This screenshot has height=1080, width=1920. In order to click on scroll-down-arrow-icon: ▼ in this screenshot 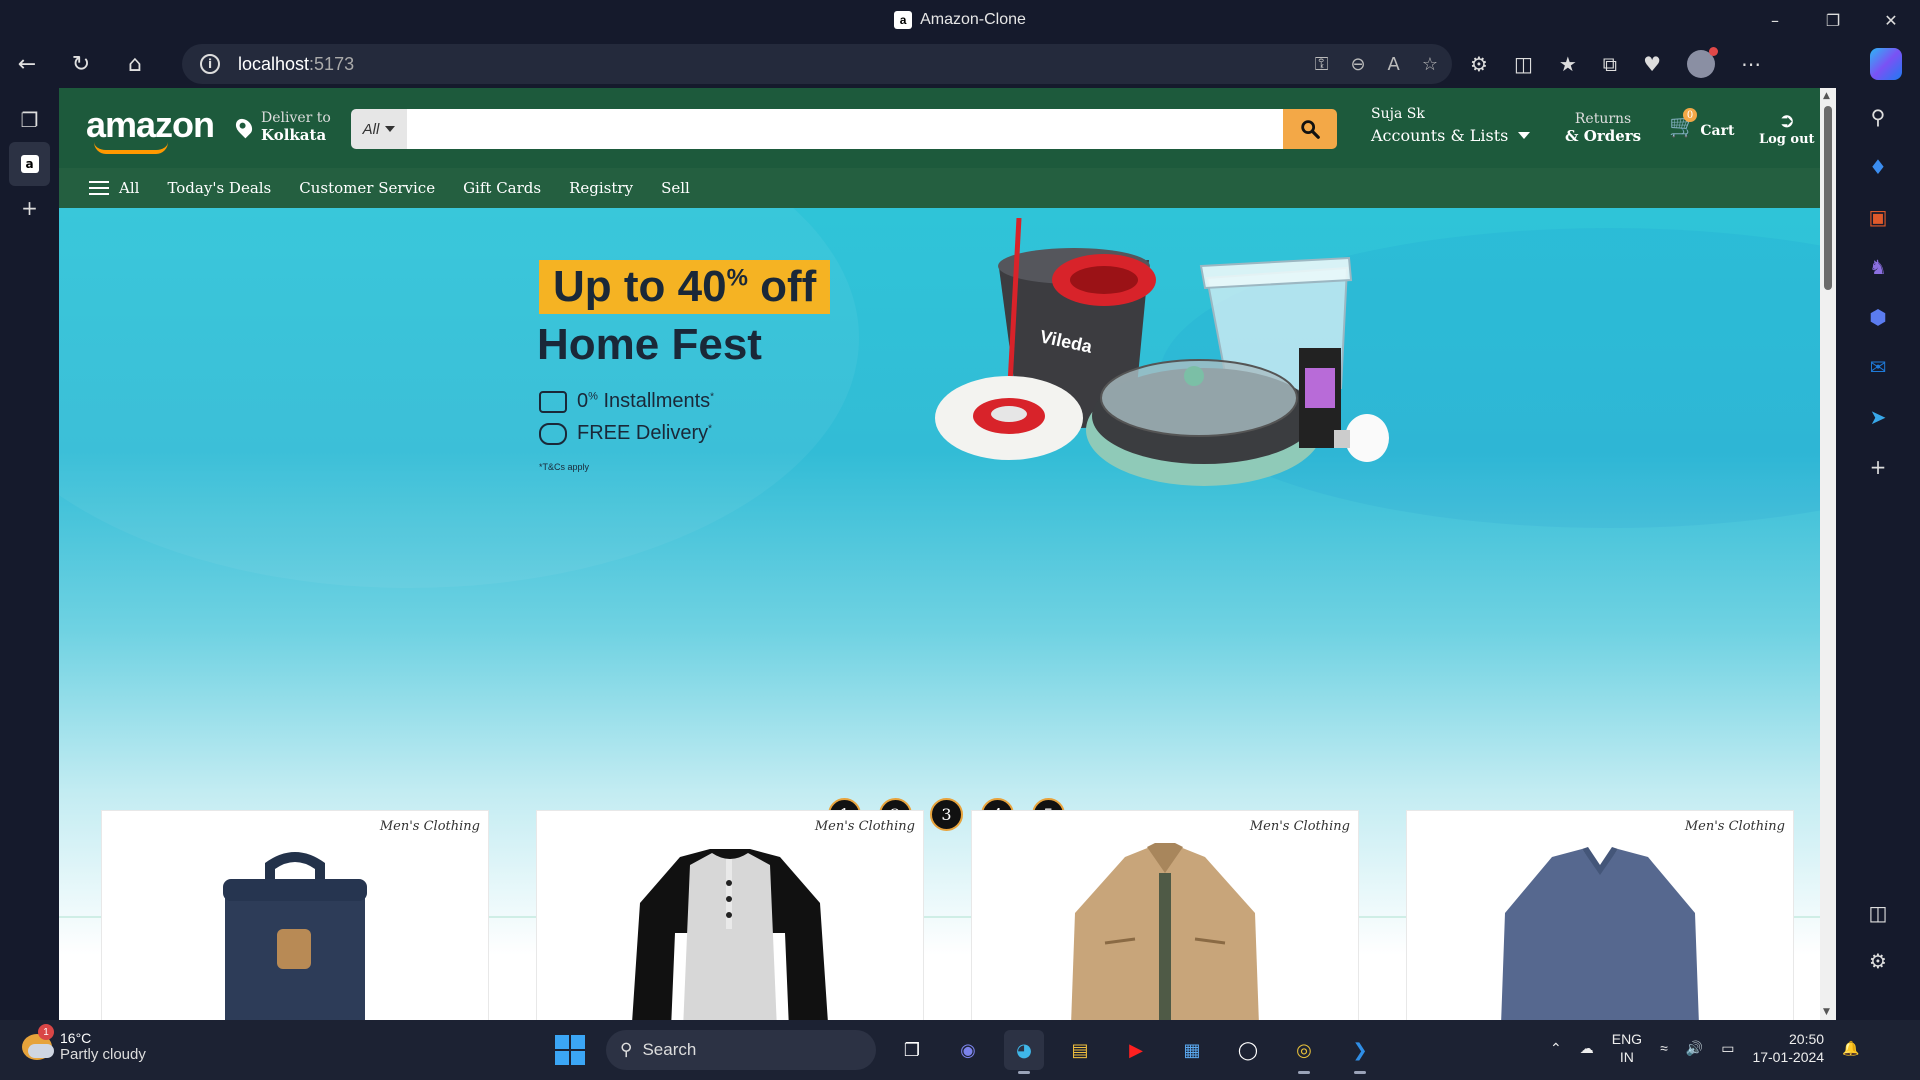, I will do `click(1826, 1012)`.